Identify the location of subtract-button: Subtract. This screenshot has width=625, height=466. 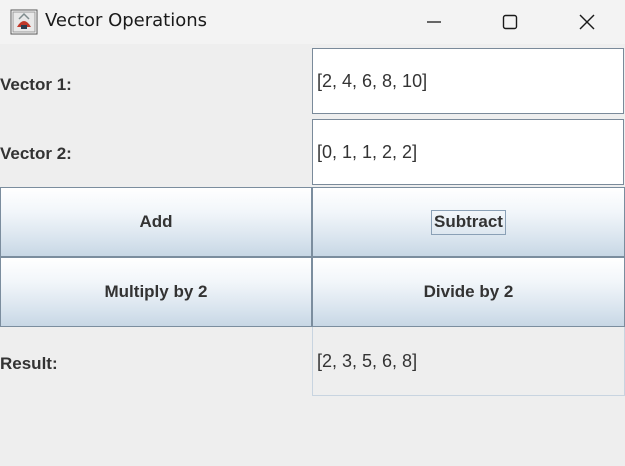
(468, 222).